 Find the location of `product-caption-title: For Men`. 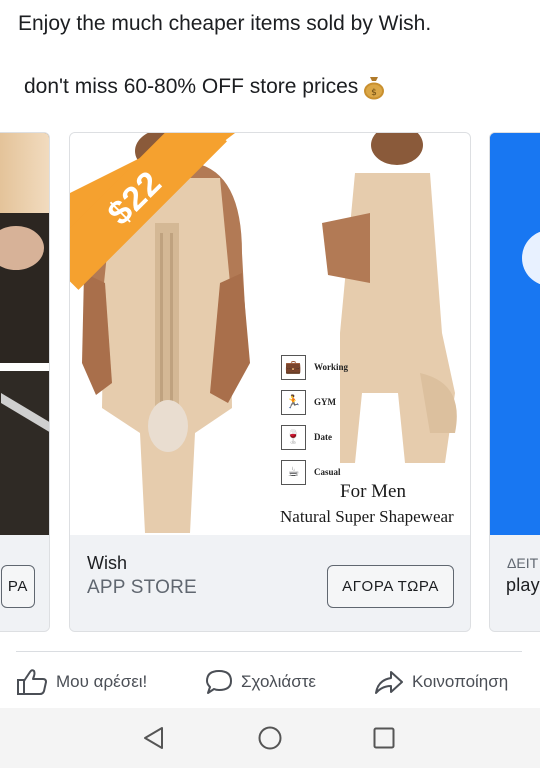

product-caption-title: For Men is located at coordinates (373, 491).